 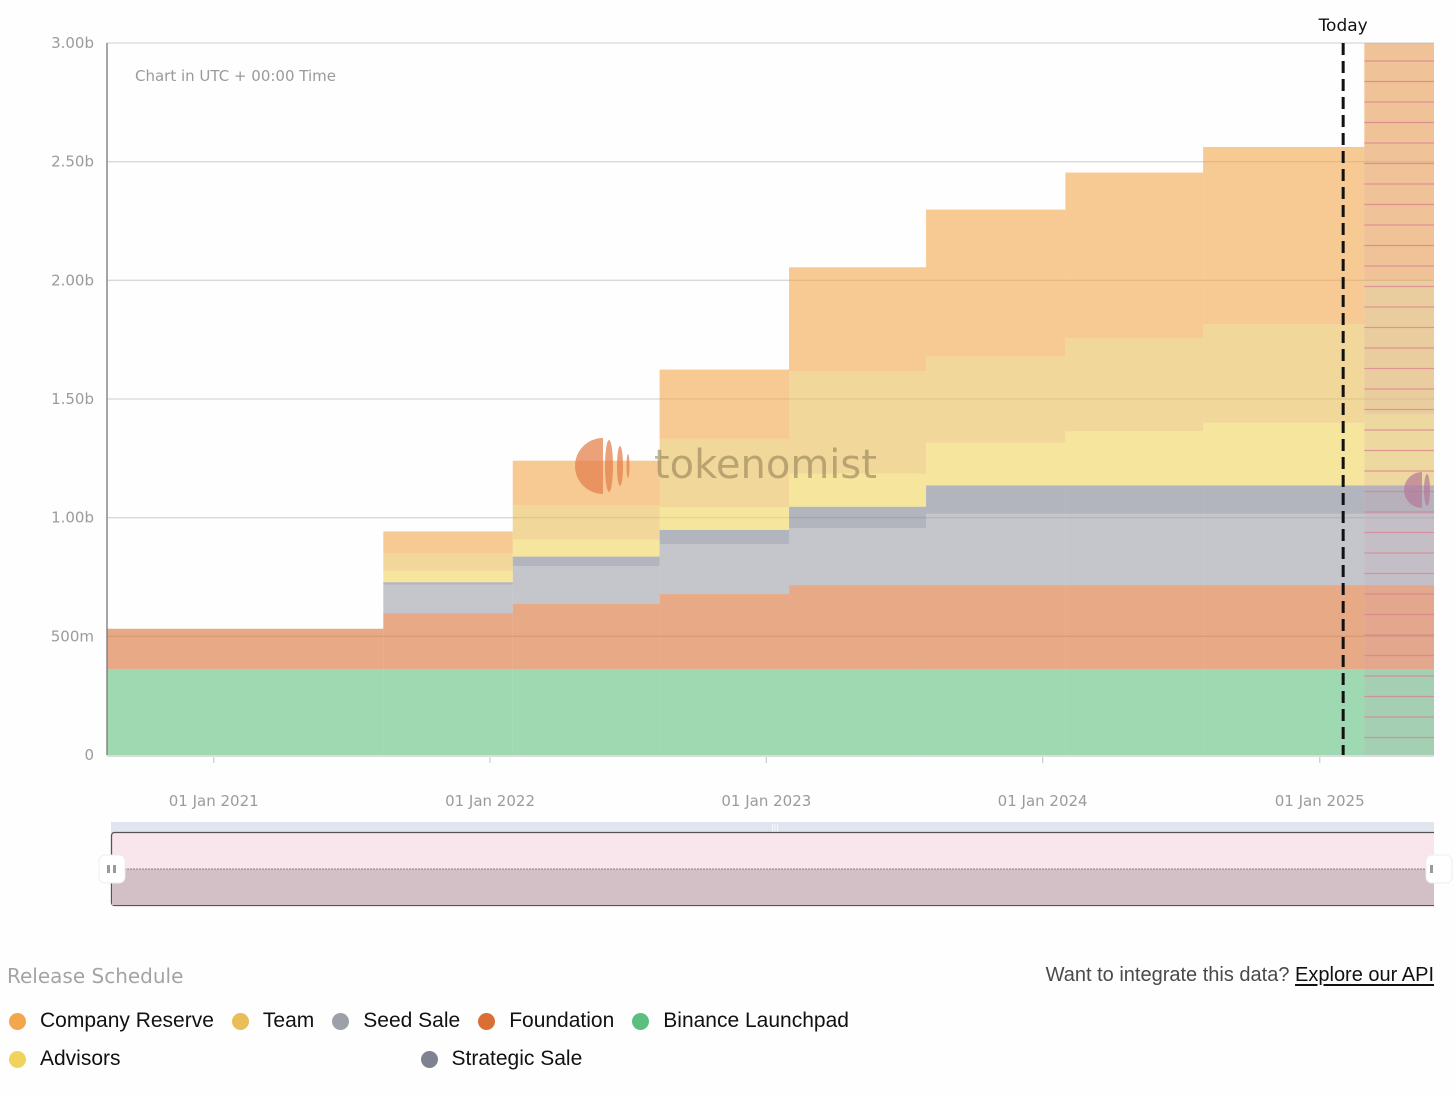 I want to click on timezone-note: Chart in UTC + 00:00 Time, so click(x=235, y=76).